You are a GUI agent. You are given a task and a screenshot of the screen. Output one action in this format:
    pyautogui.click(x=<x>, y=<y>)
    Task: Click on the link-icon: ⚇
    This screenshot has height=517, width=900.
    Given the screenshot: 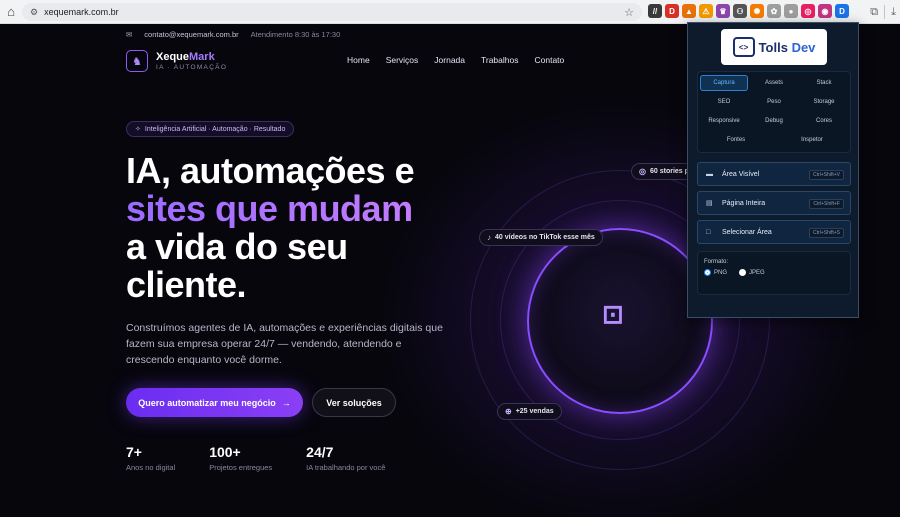 What is the action you would take?
    pyautogui.click(x=740, y=11)
    